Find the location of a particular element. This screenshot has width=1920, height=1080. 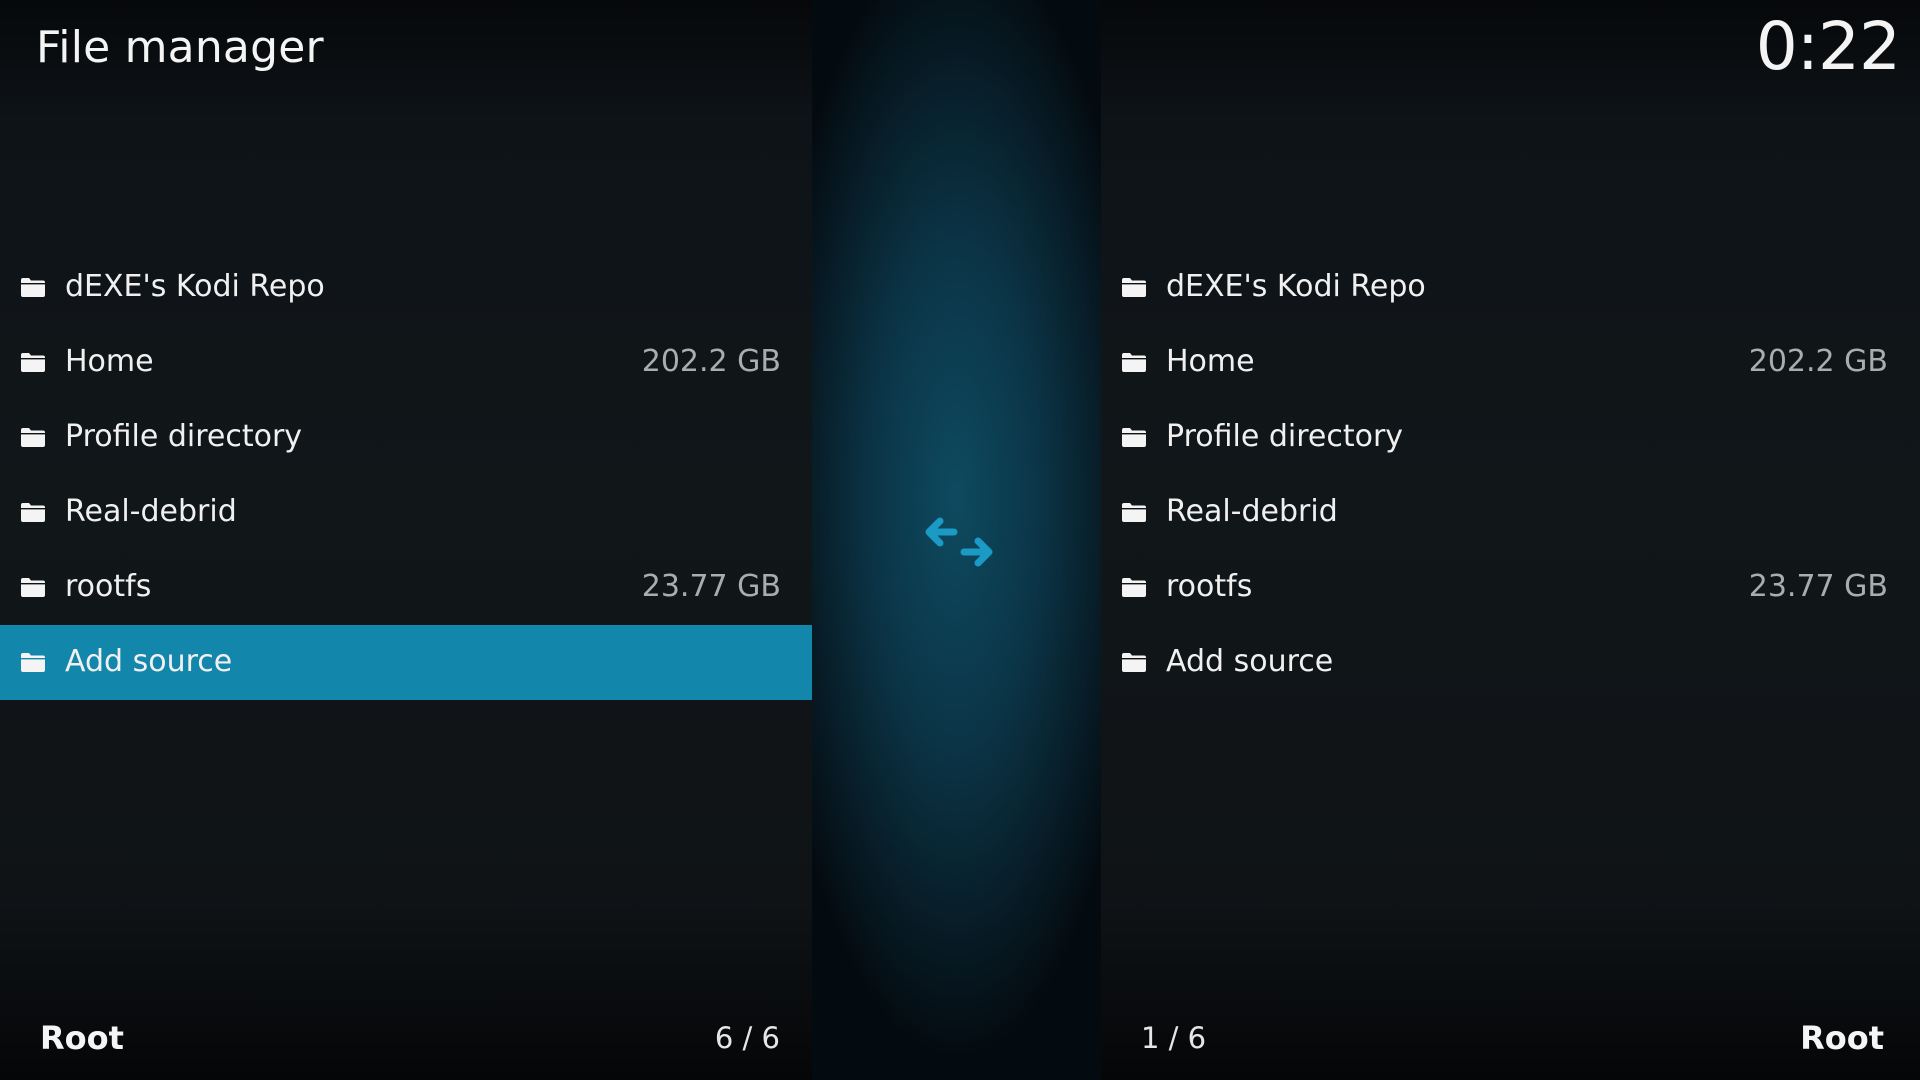

left-footer-count: 6 / 6 is located at coordinates (747, 1038).